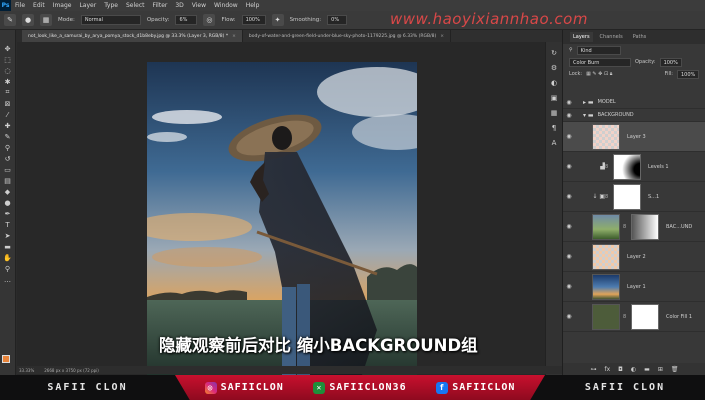  Describe the element at coordinates (670, 62) in the screenshot. I see `layer-opacity-field: 100%` at that location.